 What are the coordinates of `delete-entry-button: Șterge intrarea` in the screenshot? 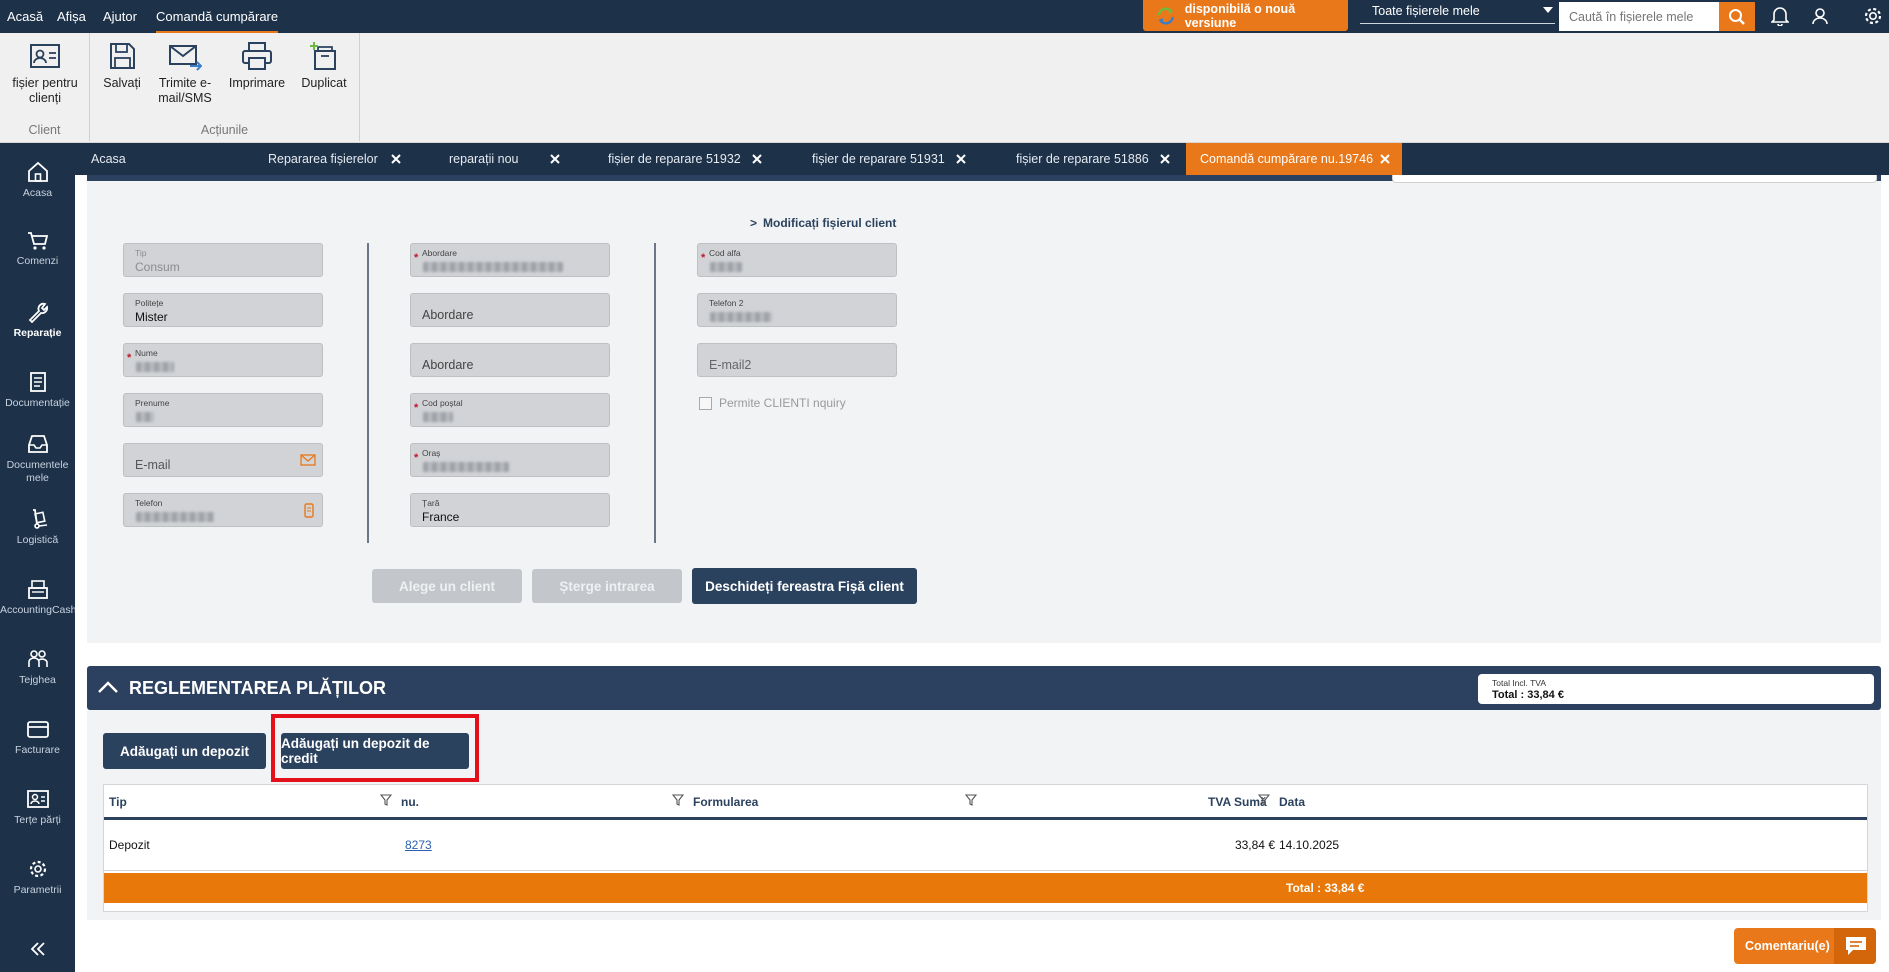 It's located at (607, 586).